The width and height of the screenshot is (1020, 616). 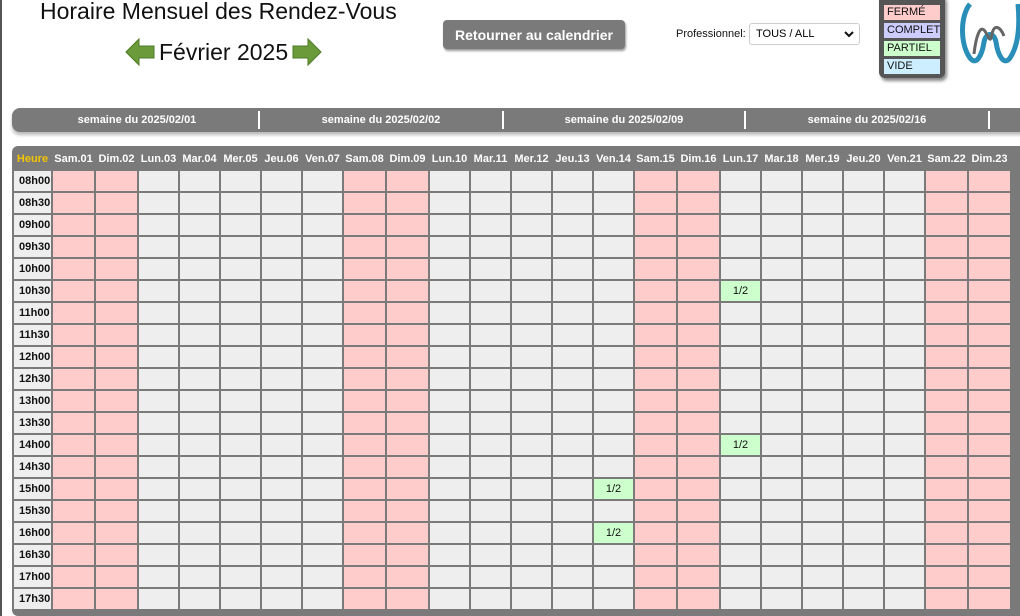 I want to click on week-tab: semaine du 2025/02/02, so click(x=382, y=120).